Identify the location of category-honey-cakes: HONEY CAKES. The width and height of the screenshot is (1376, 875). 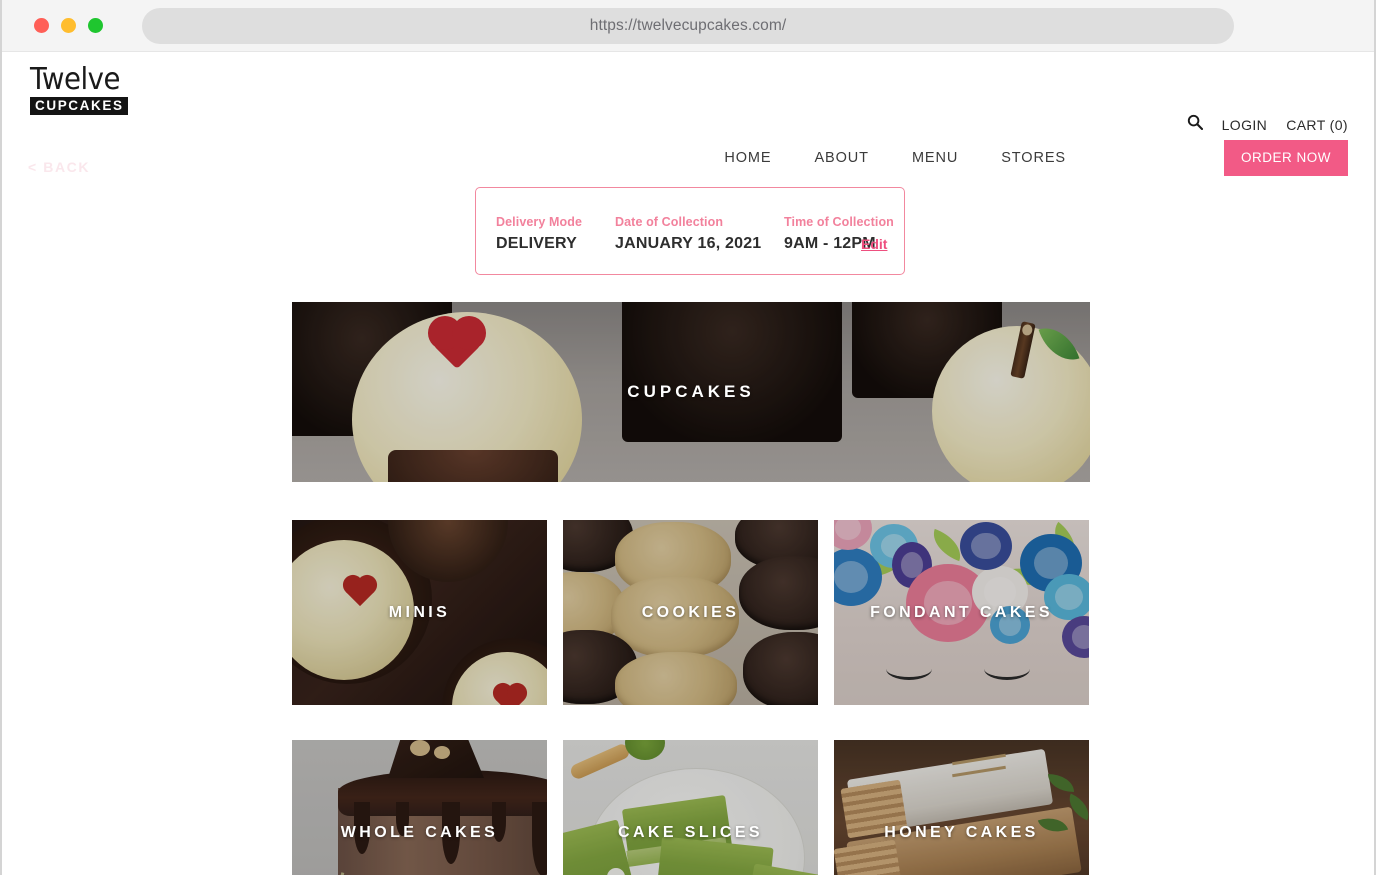
(961, 807).